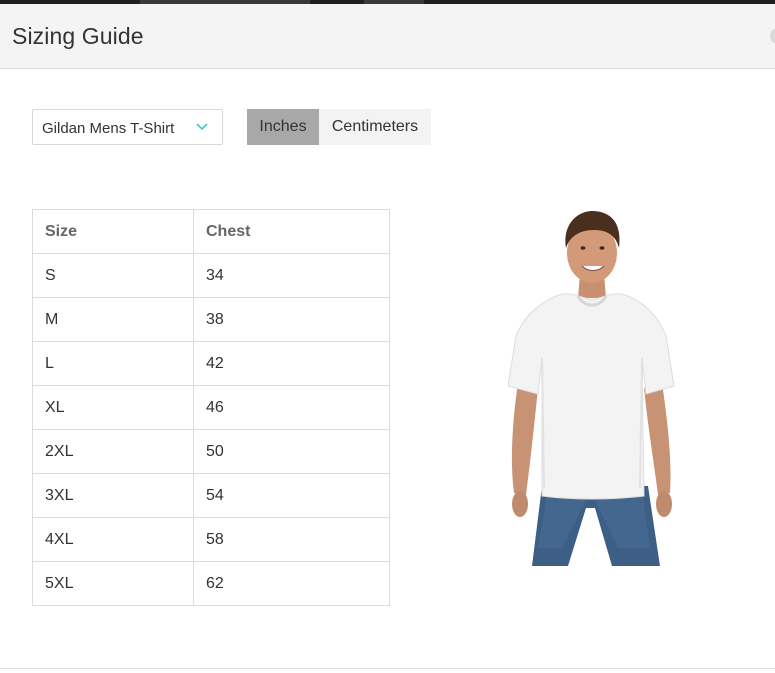  What do you see at coordinates (291, 363) in the screenshot?
I see `chest-cell: 42` at bounding box center [291, 363].